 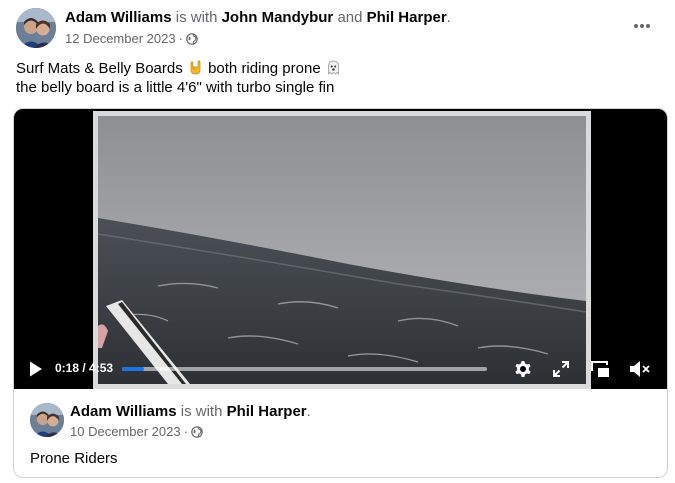 I want to click on period-text: ., so click(x=448, y=17).